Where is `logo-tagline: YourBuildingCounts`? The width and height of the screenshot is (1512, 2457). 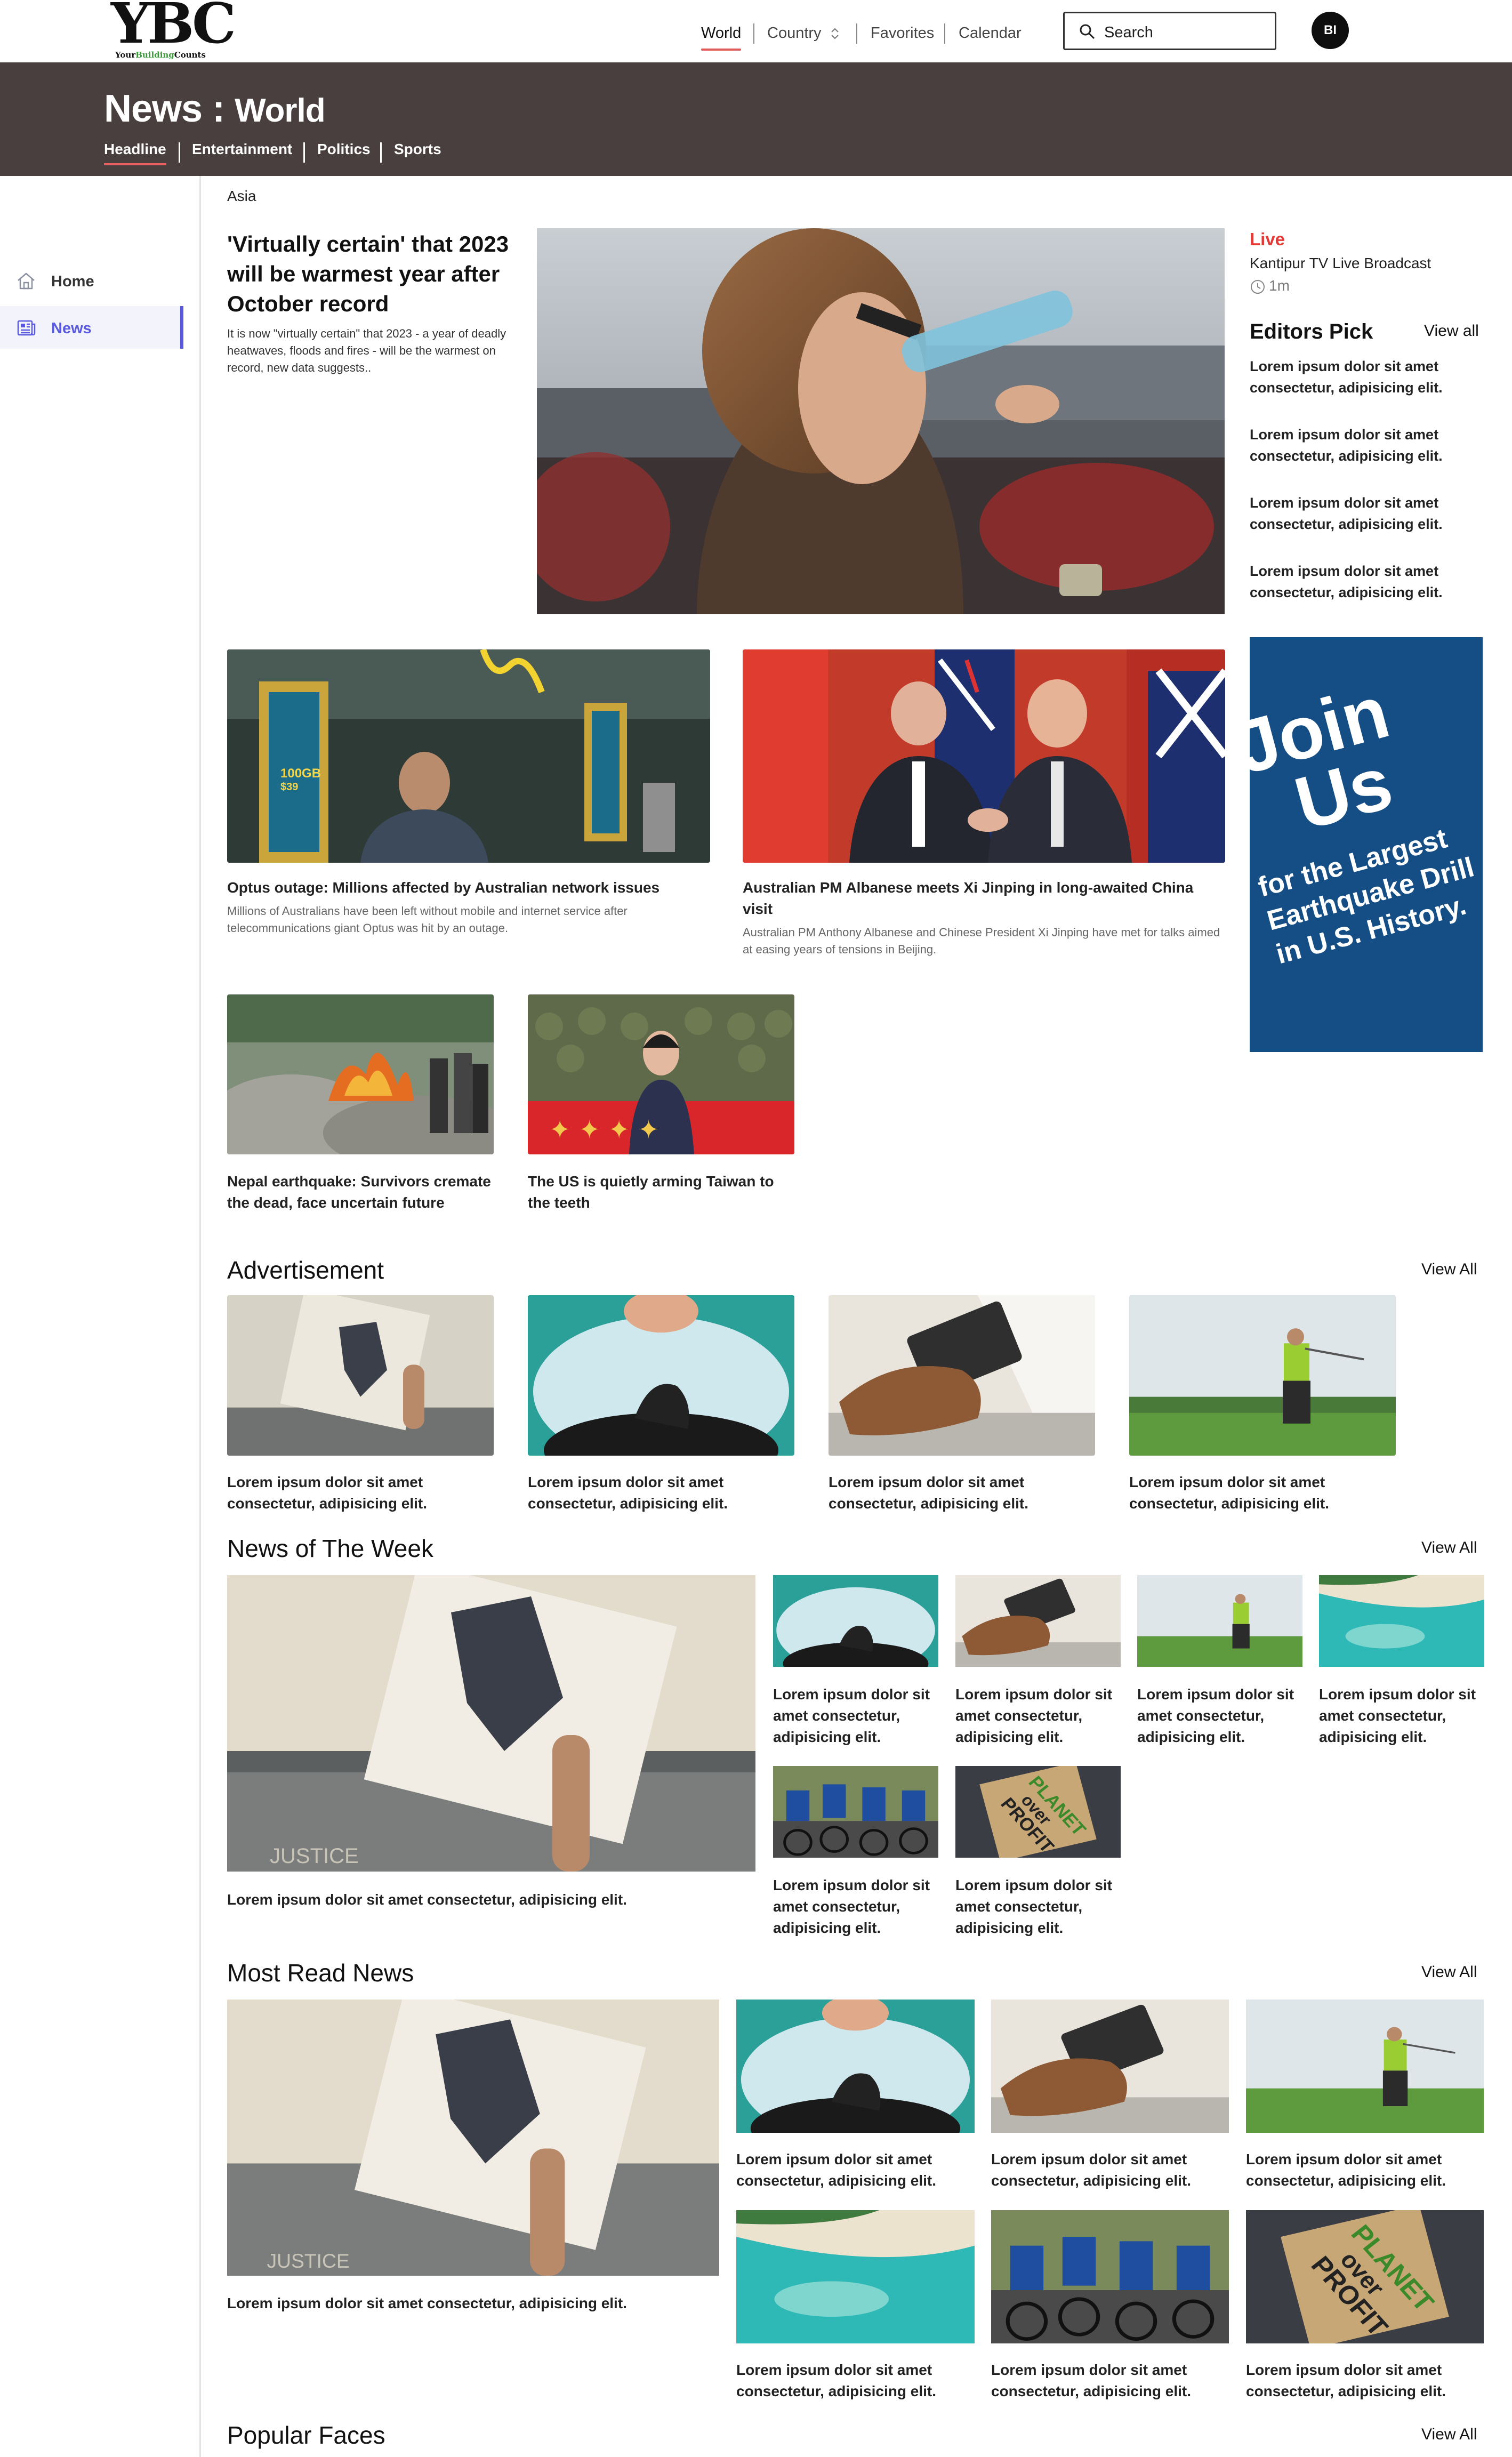
logo-tagline: YourBuildingCounts is located at coordinates (160, 55).